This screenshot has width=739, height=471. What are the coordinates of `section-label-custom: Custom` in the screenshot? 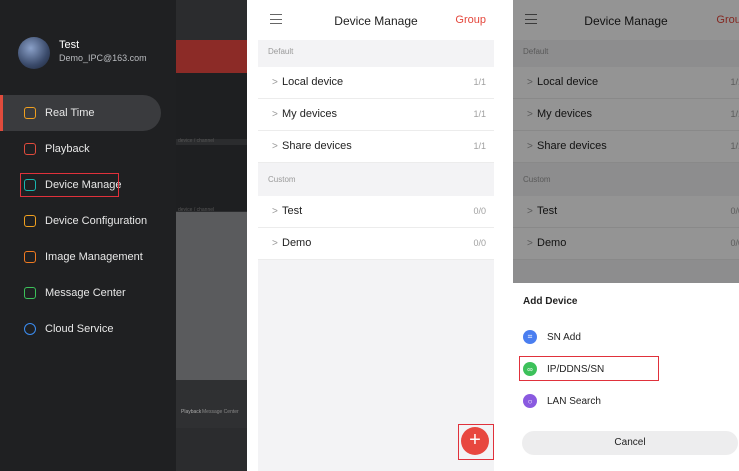 It's located at (282, 179).